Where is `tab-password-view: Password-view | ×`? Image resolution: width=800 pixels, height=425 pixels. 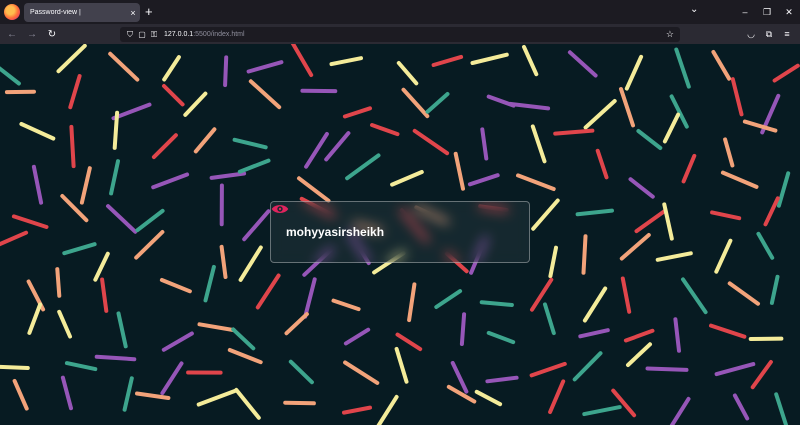 tab-password-view: Password-view | × is located at coordinates (82, 12).